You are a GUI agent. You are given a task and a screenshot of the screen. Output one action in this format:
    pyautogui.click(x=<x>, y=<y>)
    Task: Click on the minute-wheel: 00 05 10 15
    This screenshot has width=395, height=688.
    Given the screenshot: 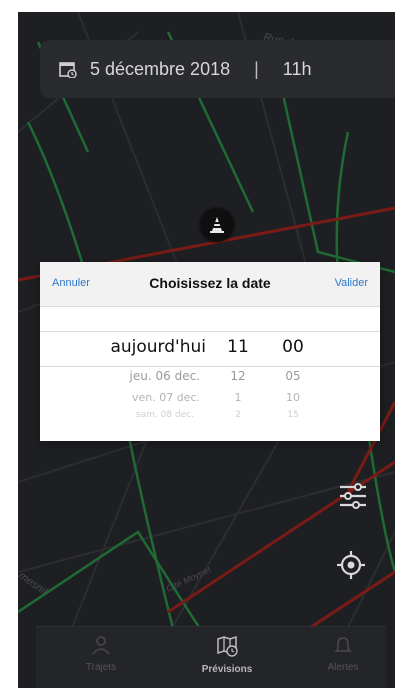 What is the action you would take?
    pyautogui.click(x=293, y=374)
    